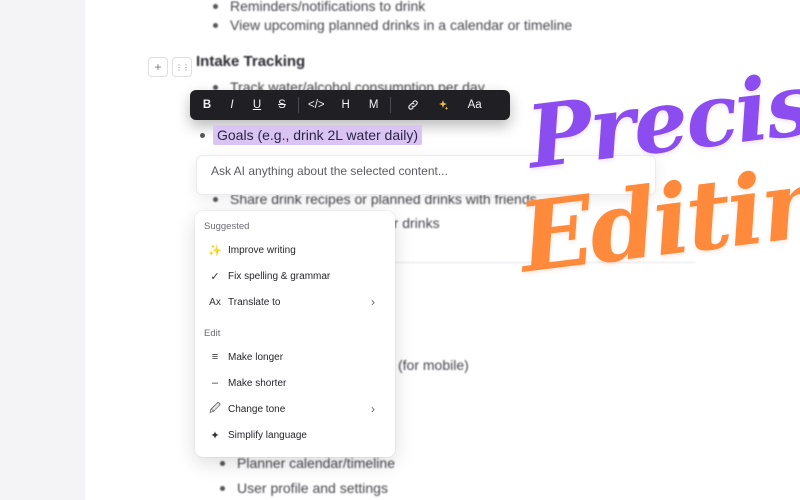 The height and width of the screenshot is (500, 800). I want to click on menu-item-make-longer: ≡ Make longer, so click(295, 357).